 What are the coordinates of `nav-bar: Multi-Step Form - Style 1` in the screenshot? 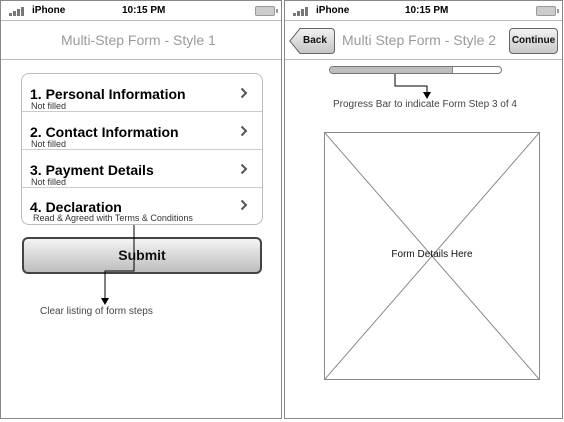 It's located at (141, 41).